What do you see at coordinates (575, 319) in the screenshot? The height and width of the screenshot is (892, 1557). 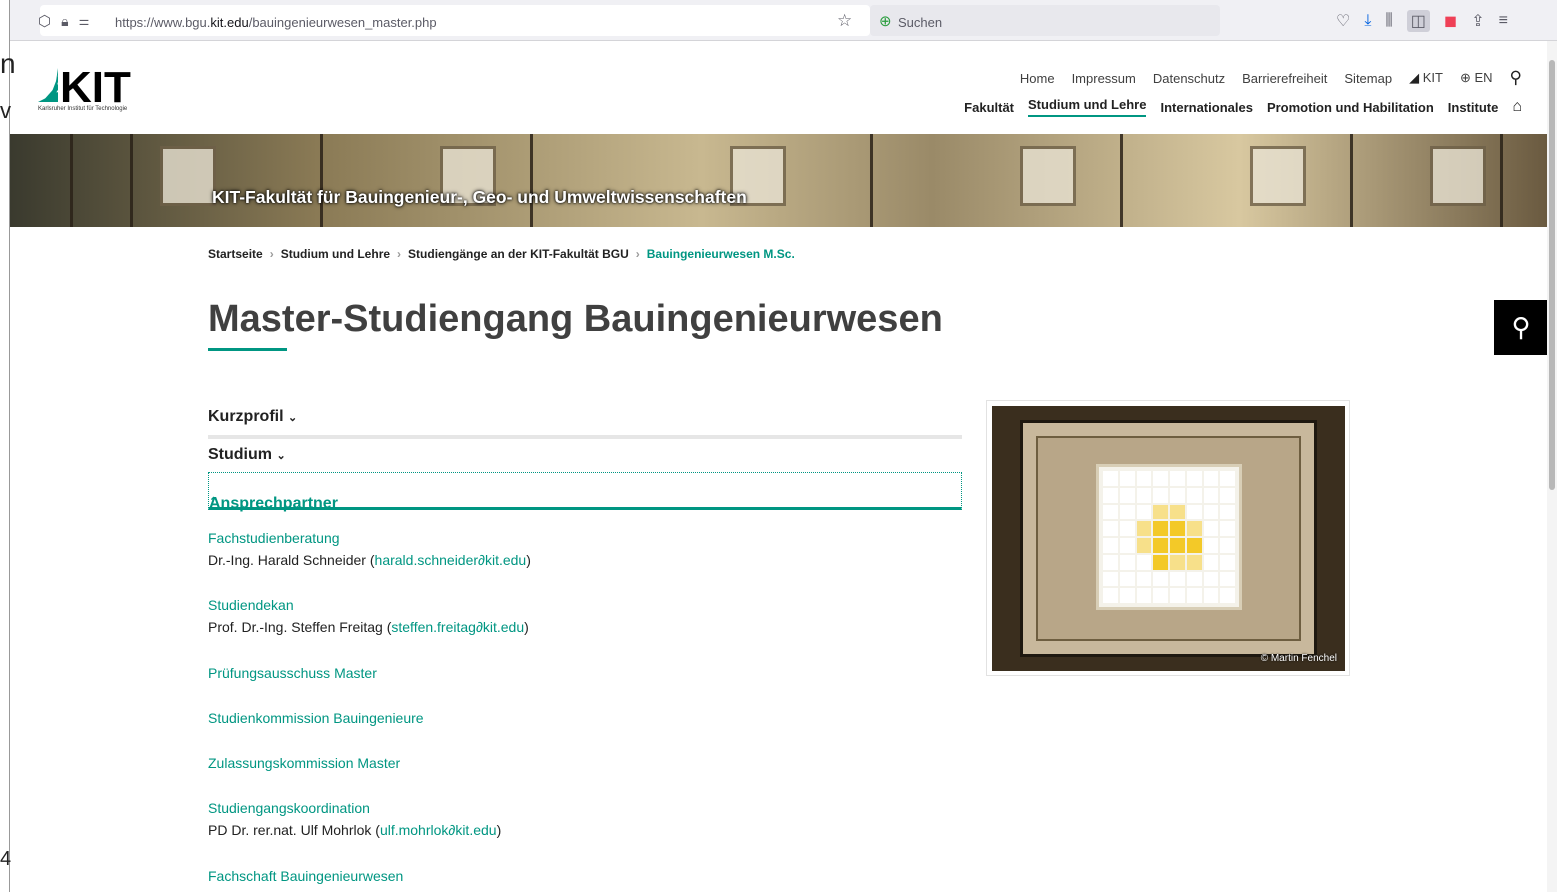 I see `page-title: Master-Studiengang Bauingenieurwesen` at bounding box center [575, 319].